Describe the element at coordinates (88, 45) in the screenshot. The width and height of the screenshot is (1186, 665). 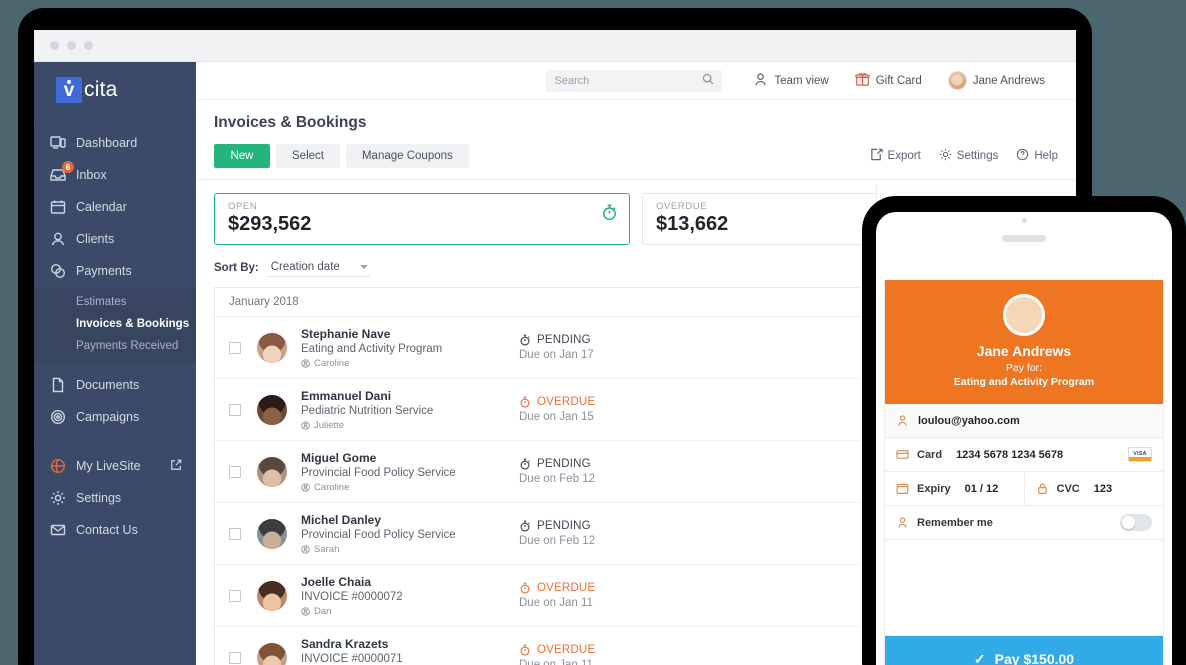
I see `window-dot-maximize` at that location.